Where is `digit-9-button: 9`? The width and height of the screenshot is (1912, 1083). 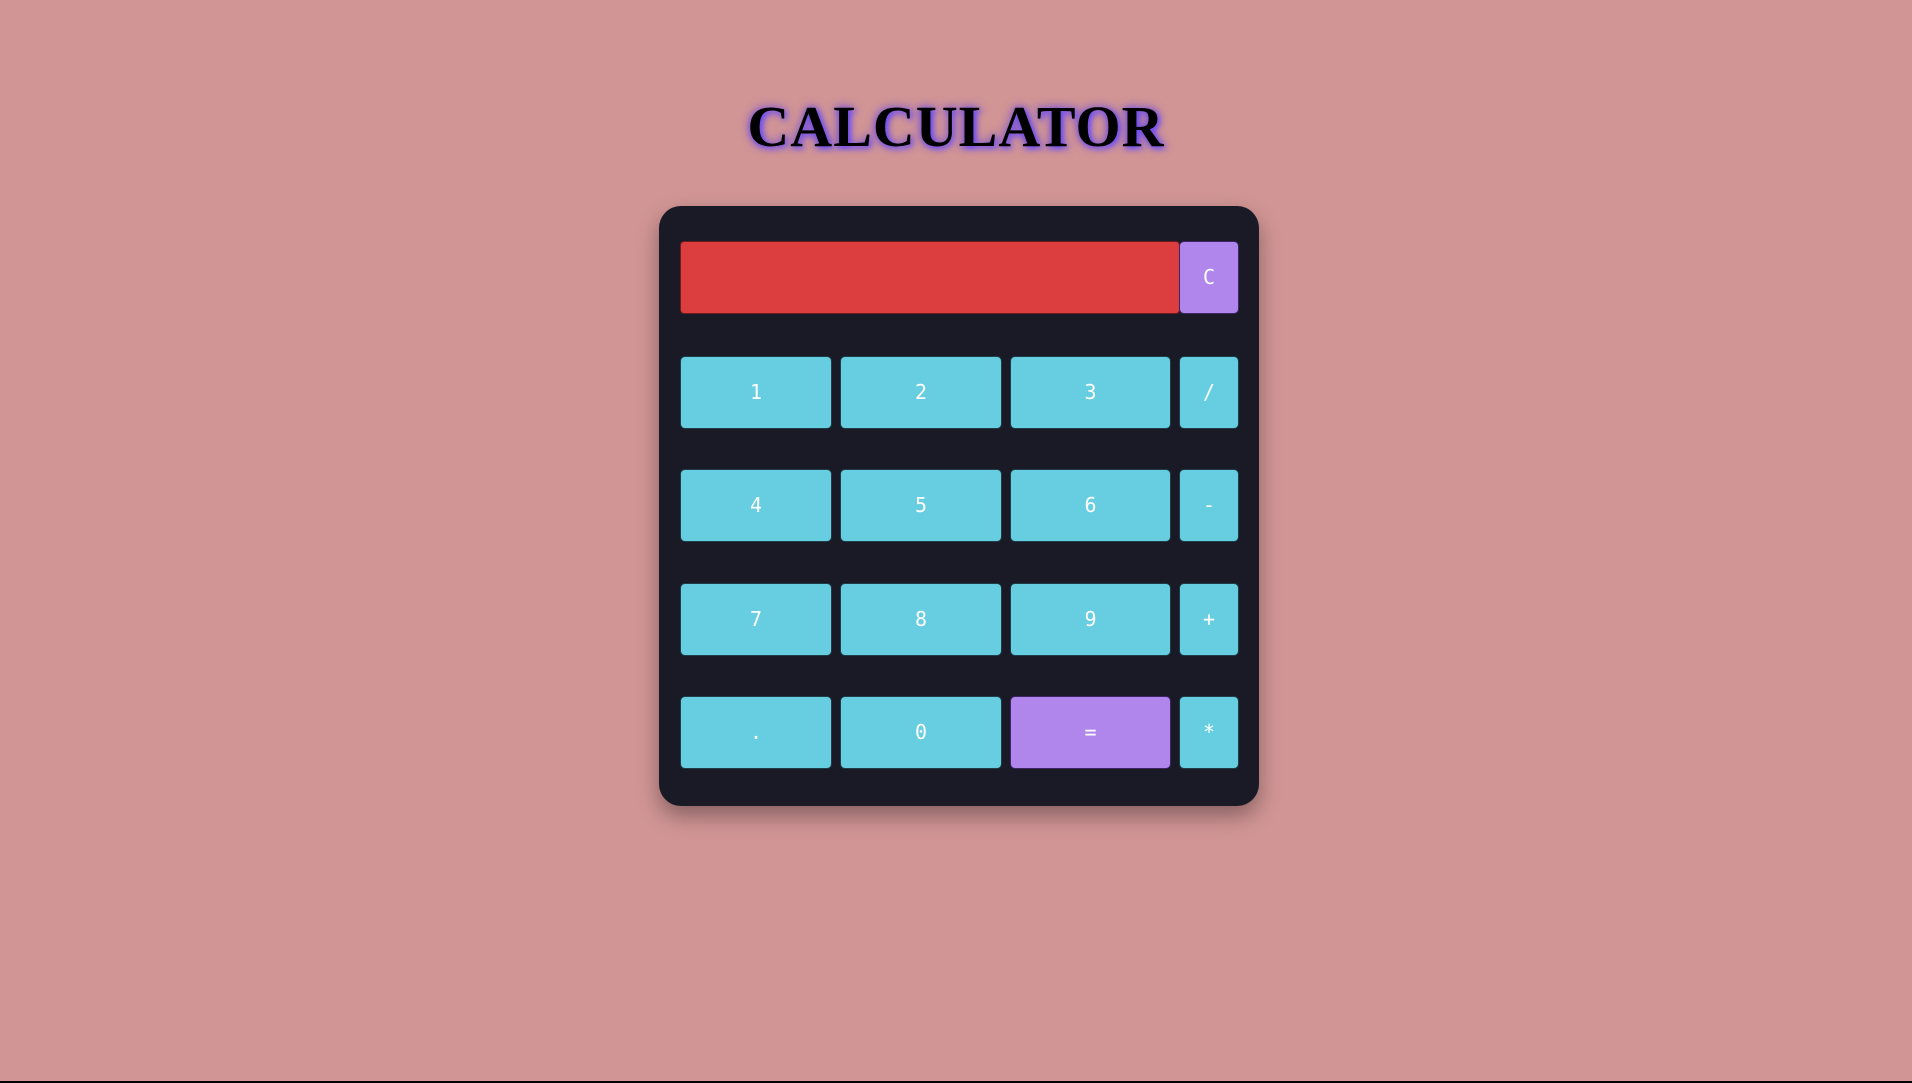
digit-9-button: 9 is located at coordinates (1090, 619).